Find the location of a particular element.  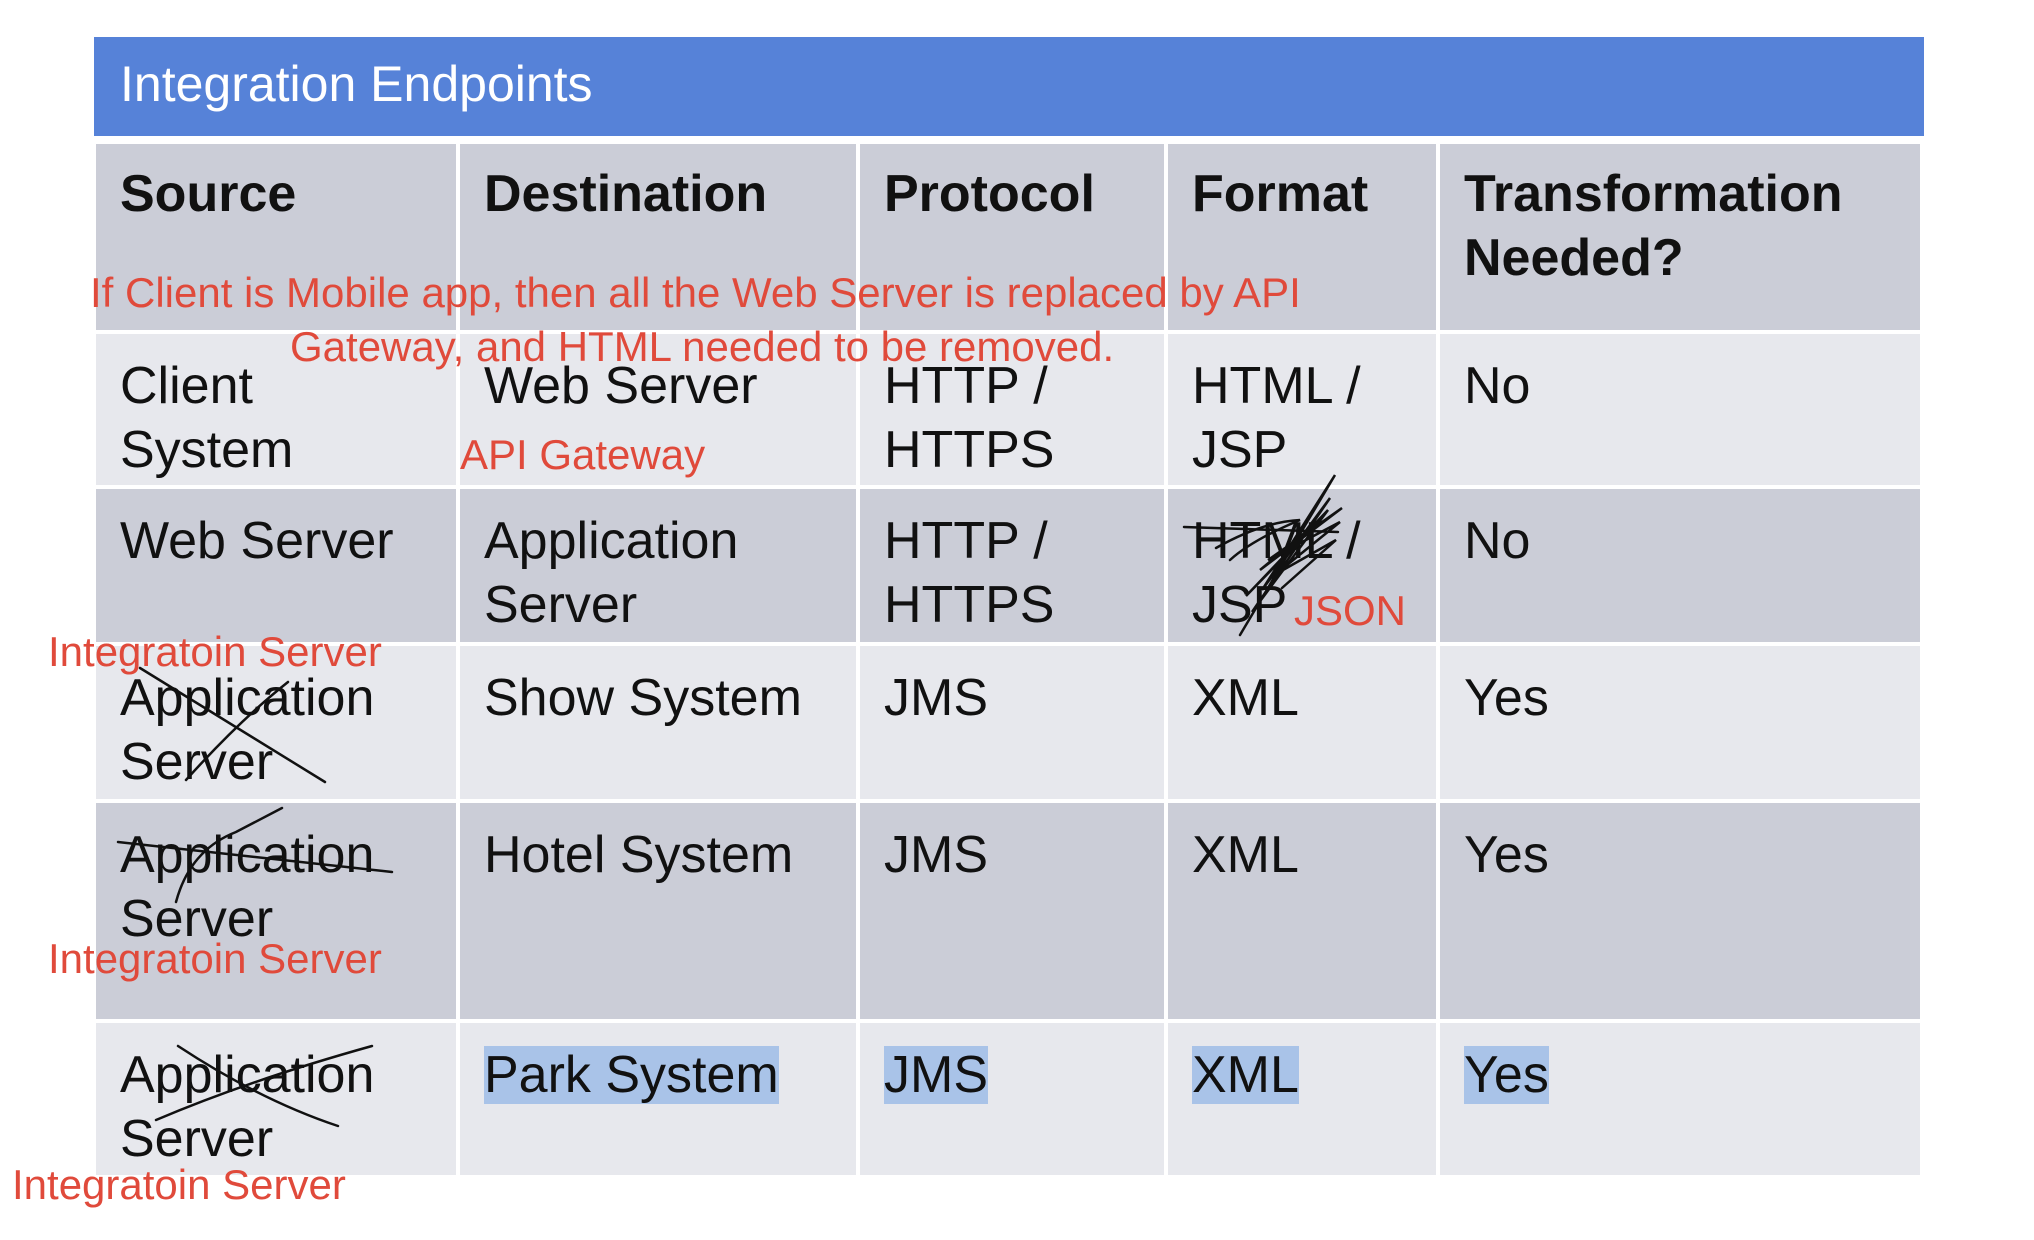

cell-destination: Show System is located at coordinates (658, 722).